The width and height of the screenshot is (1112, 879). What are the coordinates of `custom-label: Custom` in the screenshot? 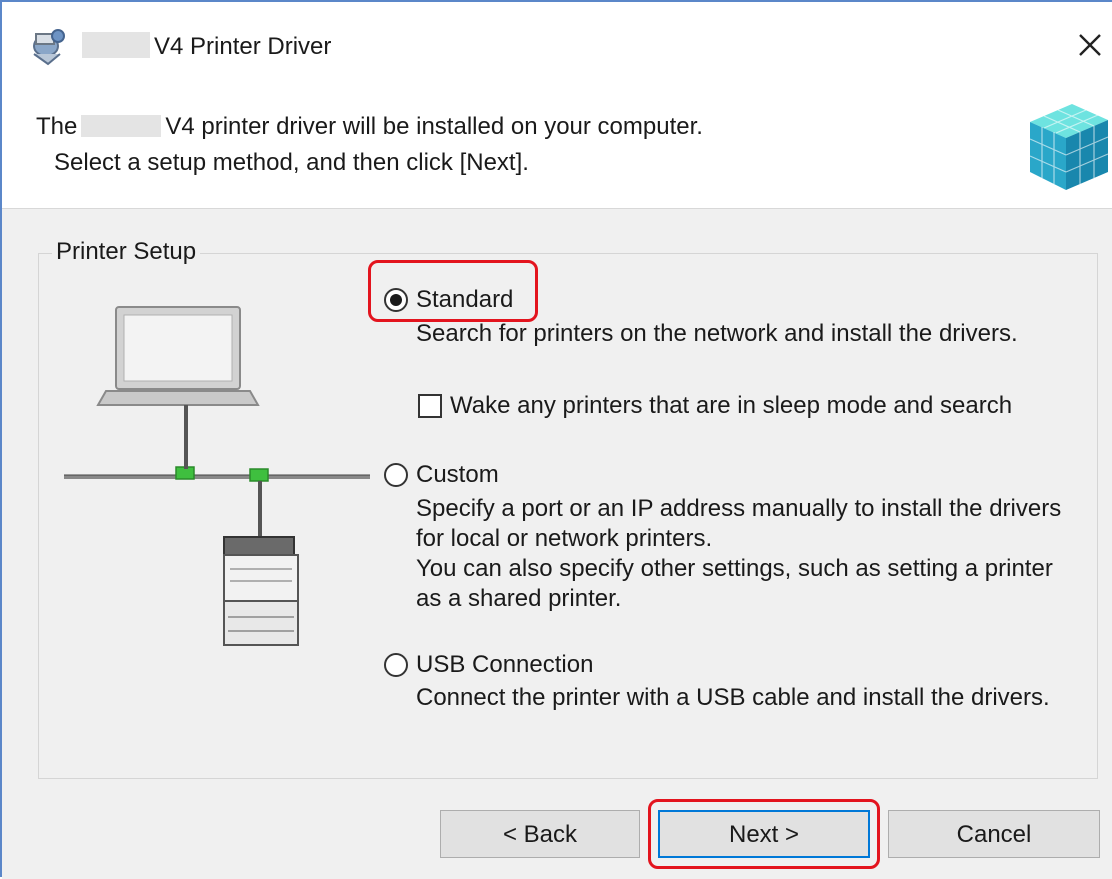 It's located at (457, 474).